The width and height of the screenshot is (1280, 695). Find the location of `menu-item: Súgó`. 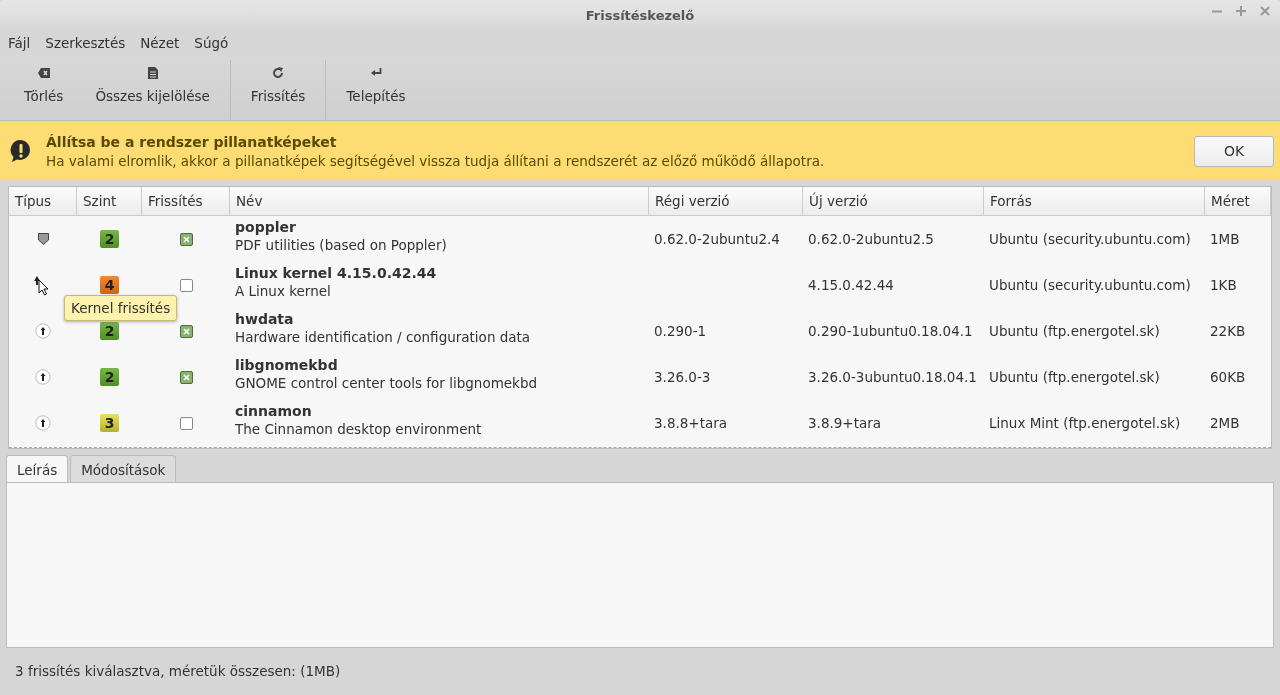

menu-item: Súgó is located at coordinates (211, 42).